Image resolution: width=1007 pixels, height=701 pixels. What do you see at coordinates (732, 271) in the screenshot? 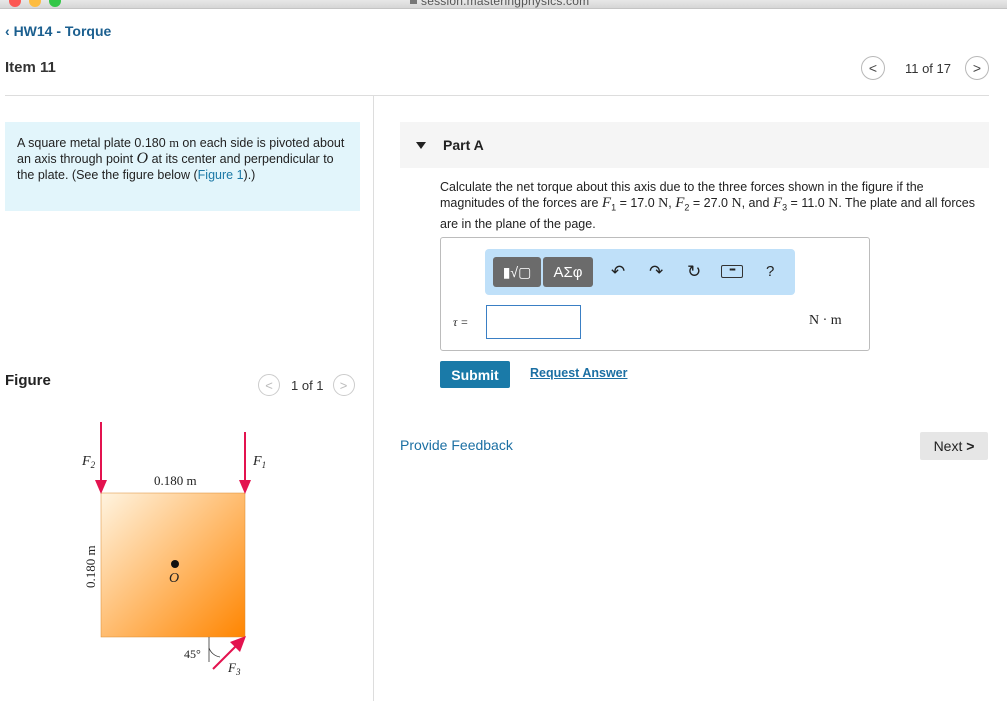
I see `keyboard-icon: ▪▪▪` at bounding box center [732, 271].